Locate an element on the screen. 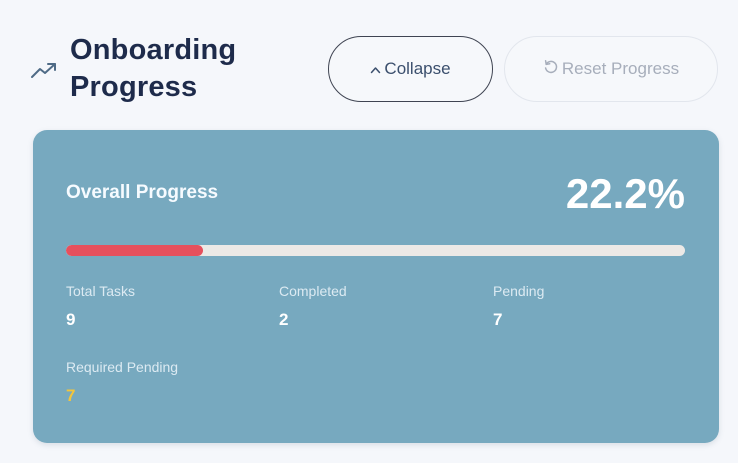 Image resolution: width=738 pixels, height=463 pixels. stat-total-tasks: Total Tasks 9 is located at coordinates (100, 306).